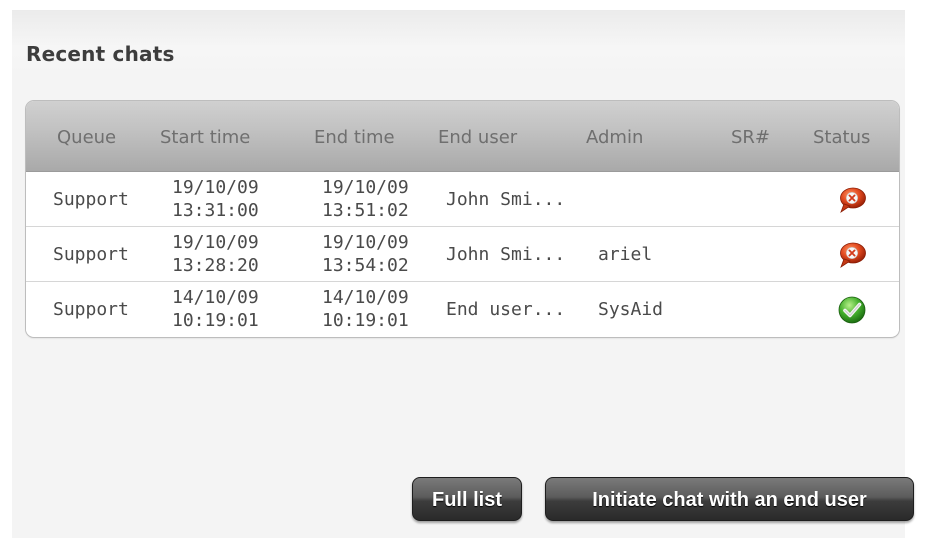 This screenshot has width=925, height=542. I want to click on column-header-end-time: End time, so click(354, 137).